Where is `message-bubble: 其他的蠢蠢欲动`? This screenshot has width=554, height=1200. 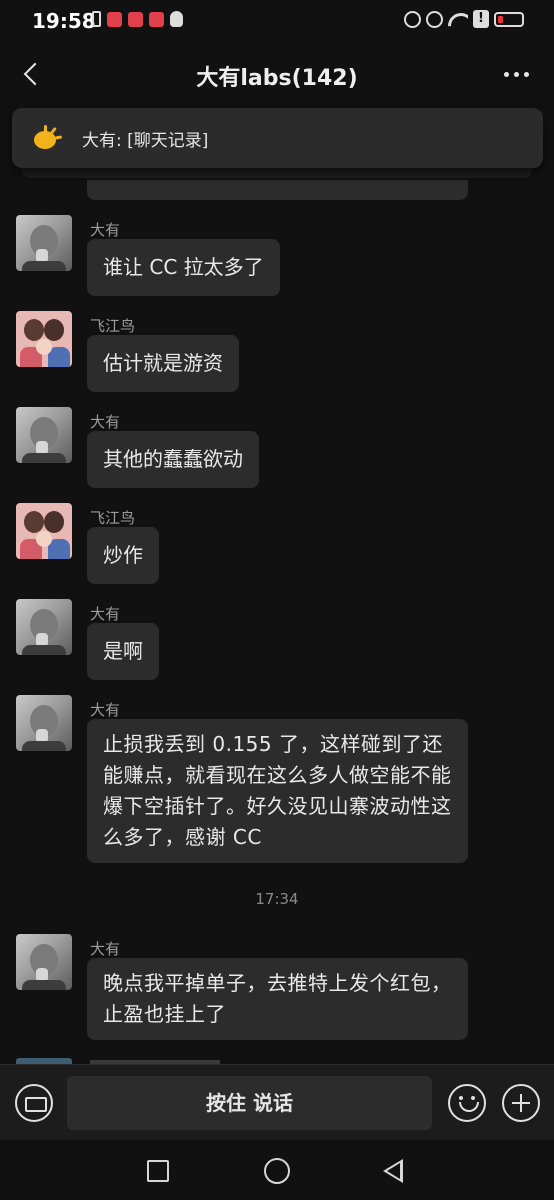 message-bubble: 其他的蠢蠢欲动 is located at coordinates (173, 459).